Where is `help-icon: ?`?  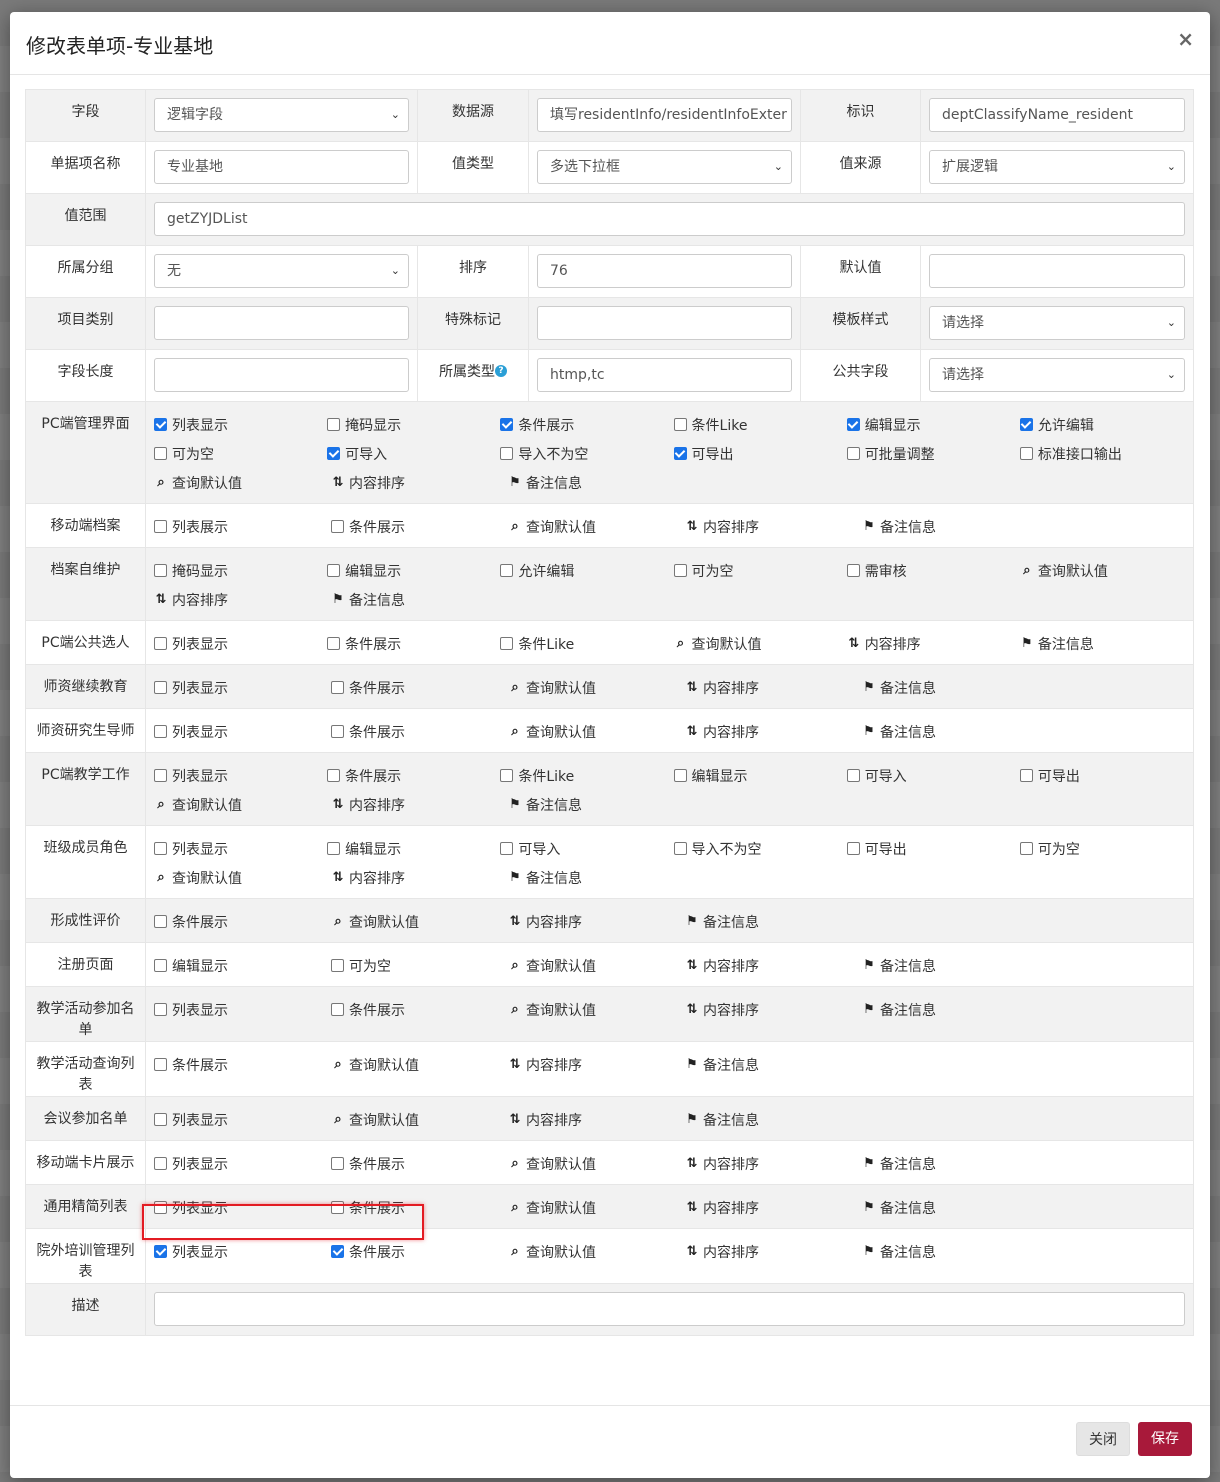
help-icon: ? is located at coordinates (501, 371).